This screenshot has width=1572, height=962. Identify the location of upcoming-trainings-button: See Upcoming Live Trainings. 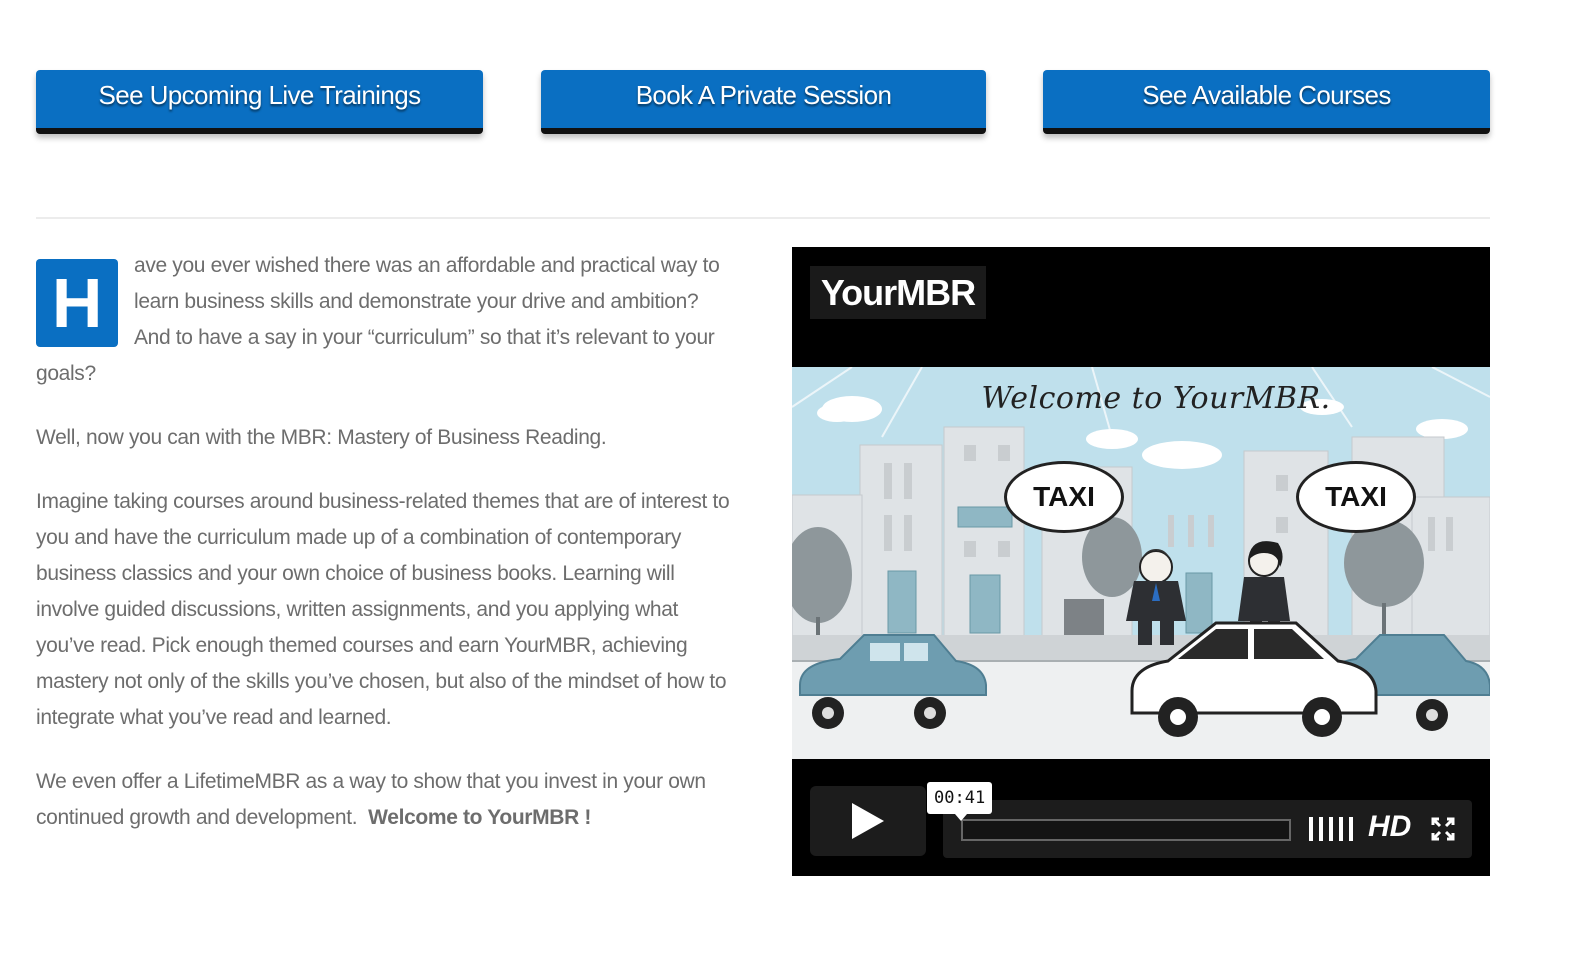
(259, 102).